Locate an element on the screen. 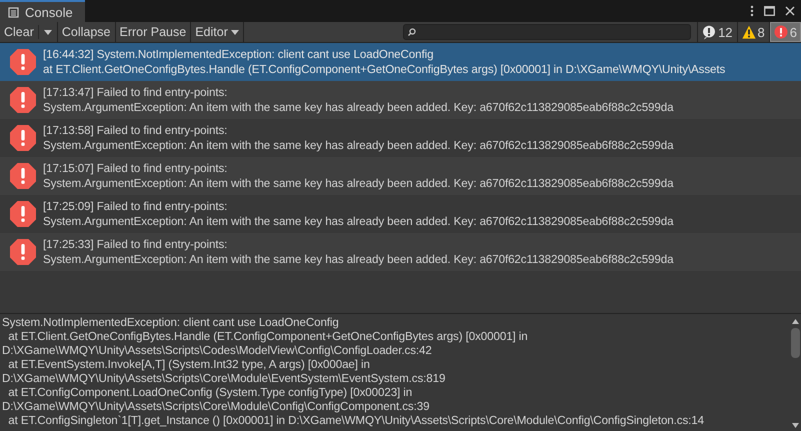 This screenshot has width=801, height=431. stack-trace-text: at ET.ConfigSingleton`1[T].get_Instance () [0x00001] in D:\XGame\WMQY\Unity\Assets\Scripts\Core\Module\Config\ConfigSingleton.cs:14 is located at coordinates (356, 421).